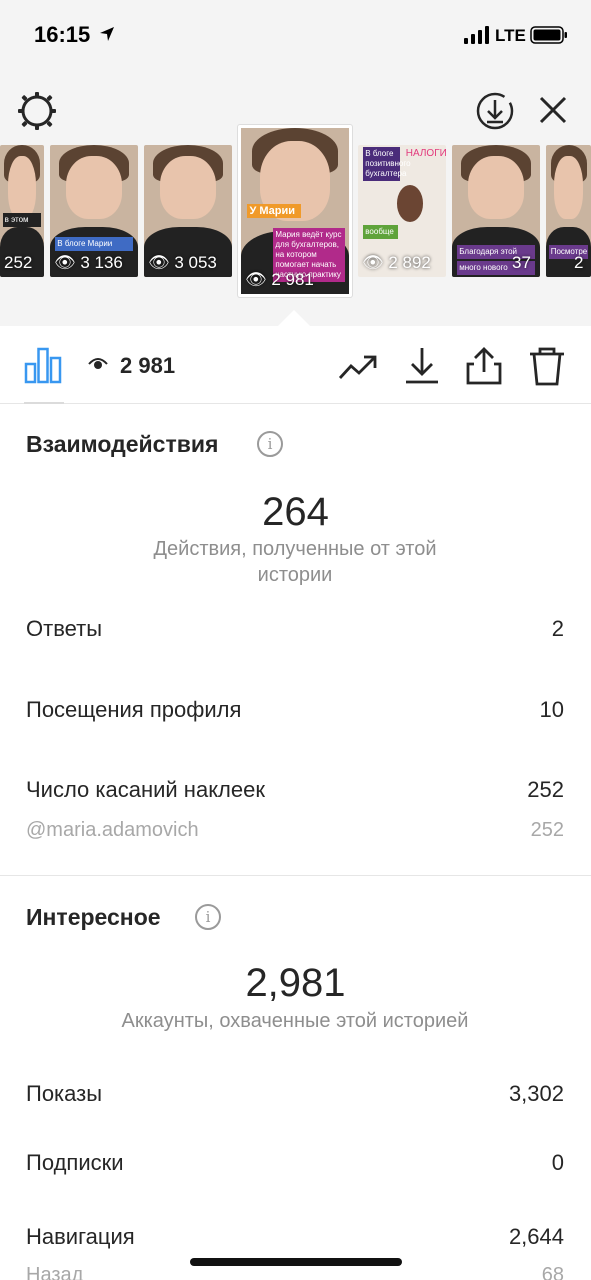  Describe the element at coordinates (425, 153) in the screenshot. I see `story-caption-secondary: НАЛОГИ` at that location.